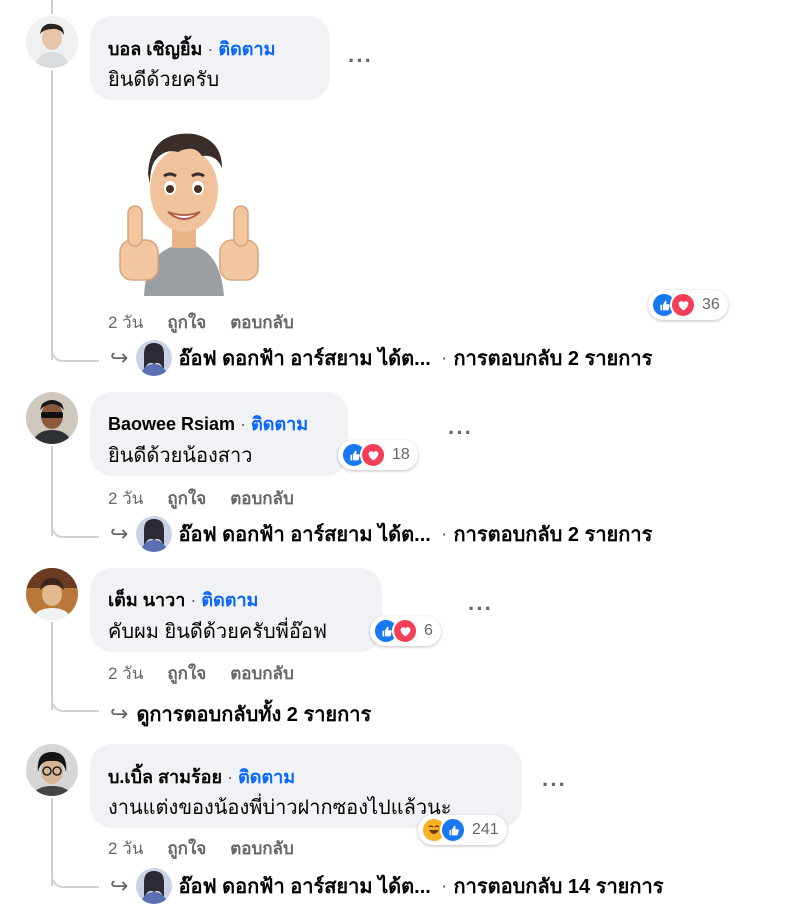 The height and width of the screenshot is (906, 800). I want to click on reaction-summary: 36, so click(688, 305).